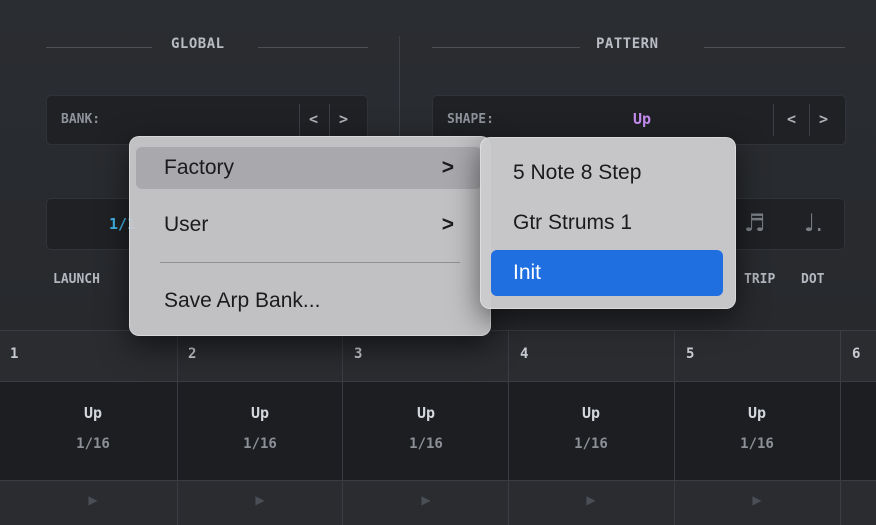 The width and height of the screenshot is (876, 525). Describe the element at coordinates (310, 262) in the screenshot. I see `menu-separator` at that location.